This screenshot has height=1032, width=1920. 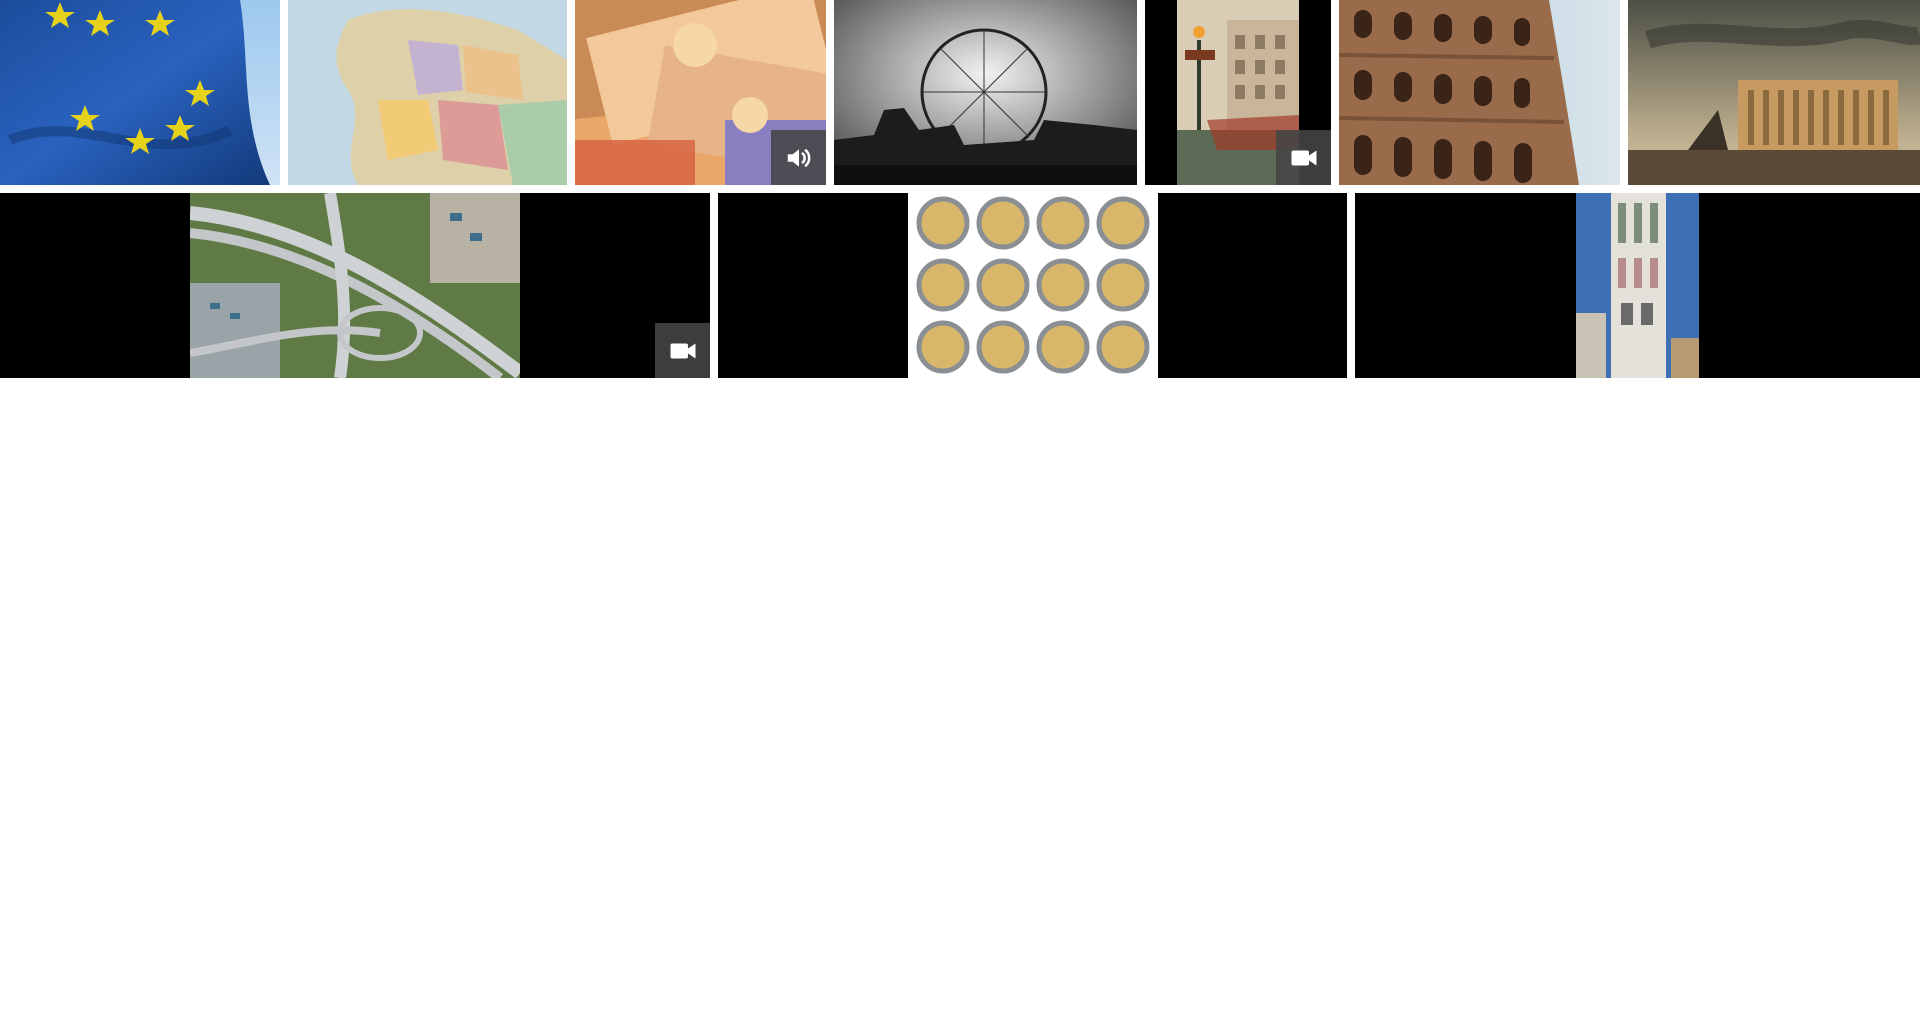 I want to click on speaker-icon, so click(x=798, y=157).